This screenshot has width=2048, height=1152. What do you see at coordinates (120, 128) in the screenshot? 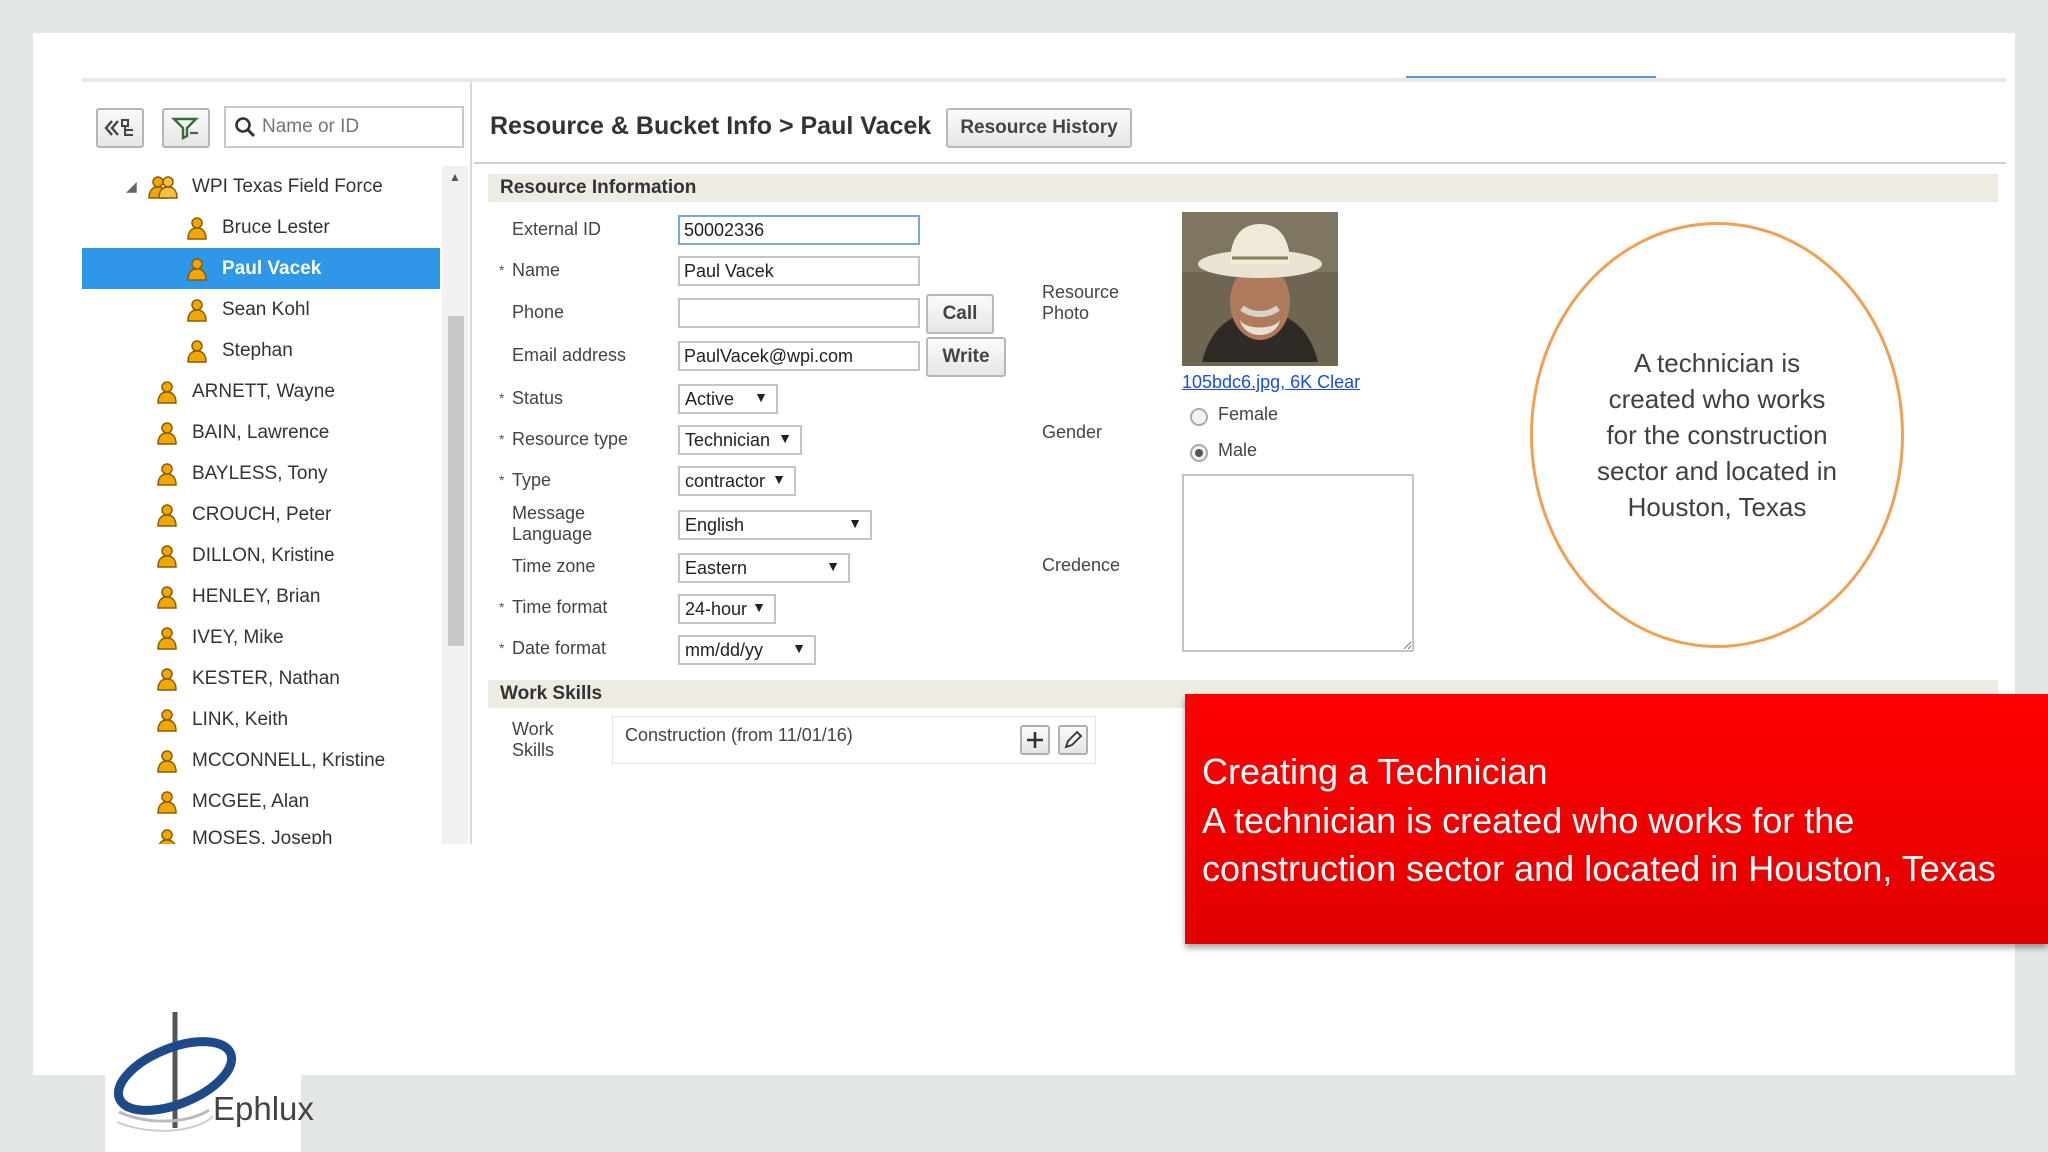
I see `collapse-tree-button` at bounding box center [120, 128].